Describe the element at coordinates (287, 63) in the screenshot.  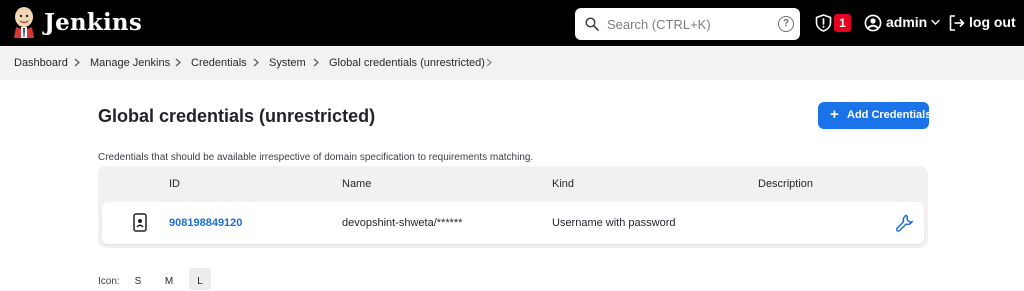
I see `breadcrumb-system: System` at that location.